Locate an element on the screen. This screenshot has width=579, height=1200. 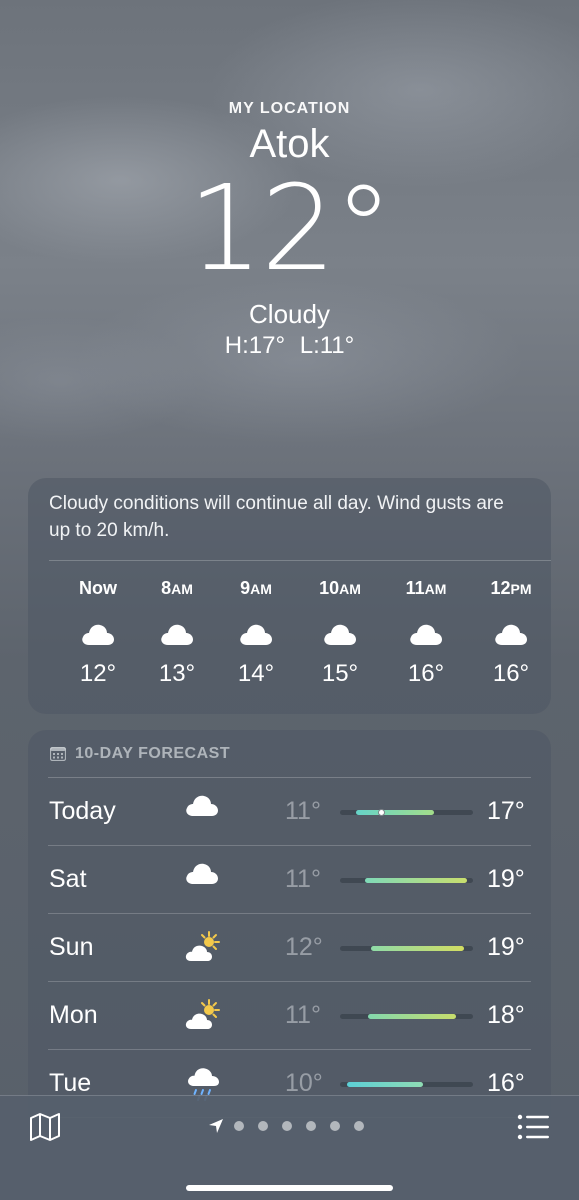
location-arrow-icon is located at coordinates (216, 1126).